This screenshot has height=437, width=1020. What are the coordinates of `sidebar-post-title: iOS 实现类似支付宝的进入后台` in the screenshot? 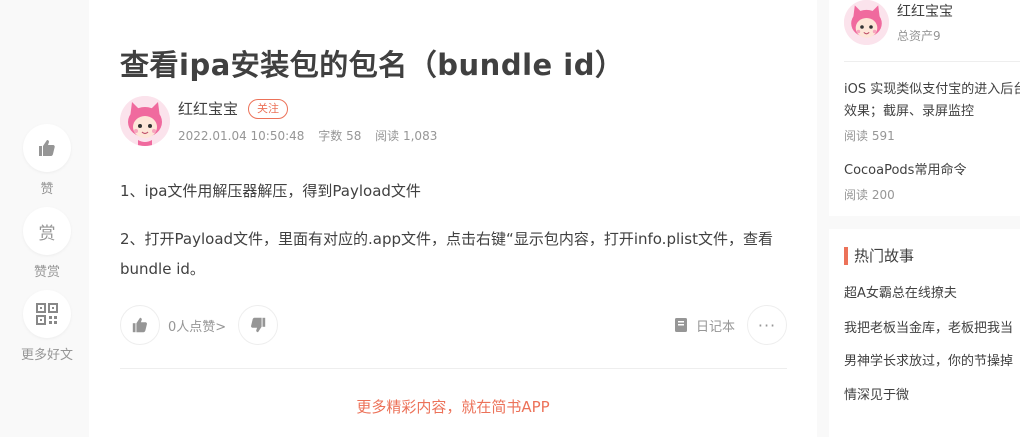 It's located at (932, 90).